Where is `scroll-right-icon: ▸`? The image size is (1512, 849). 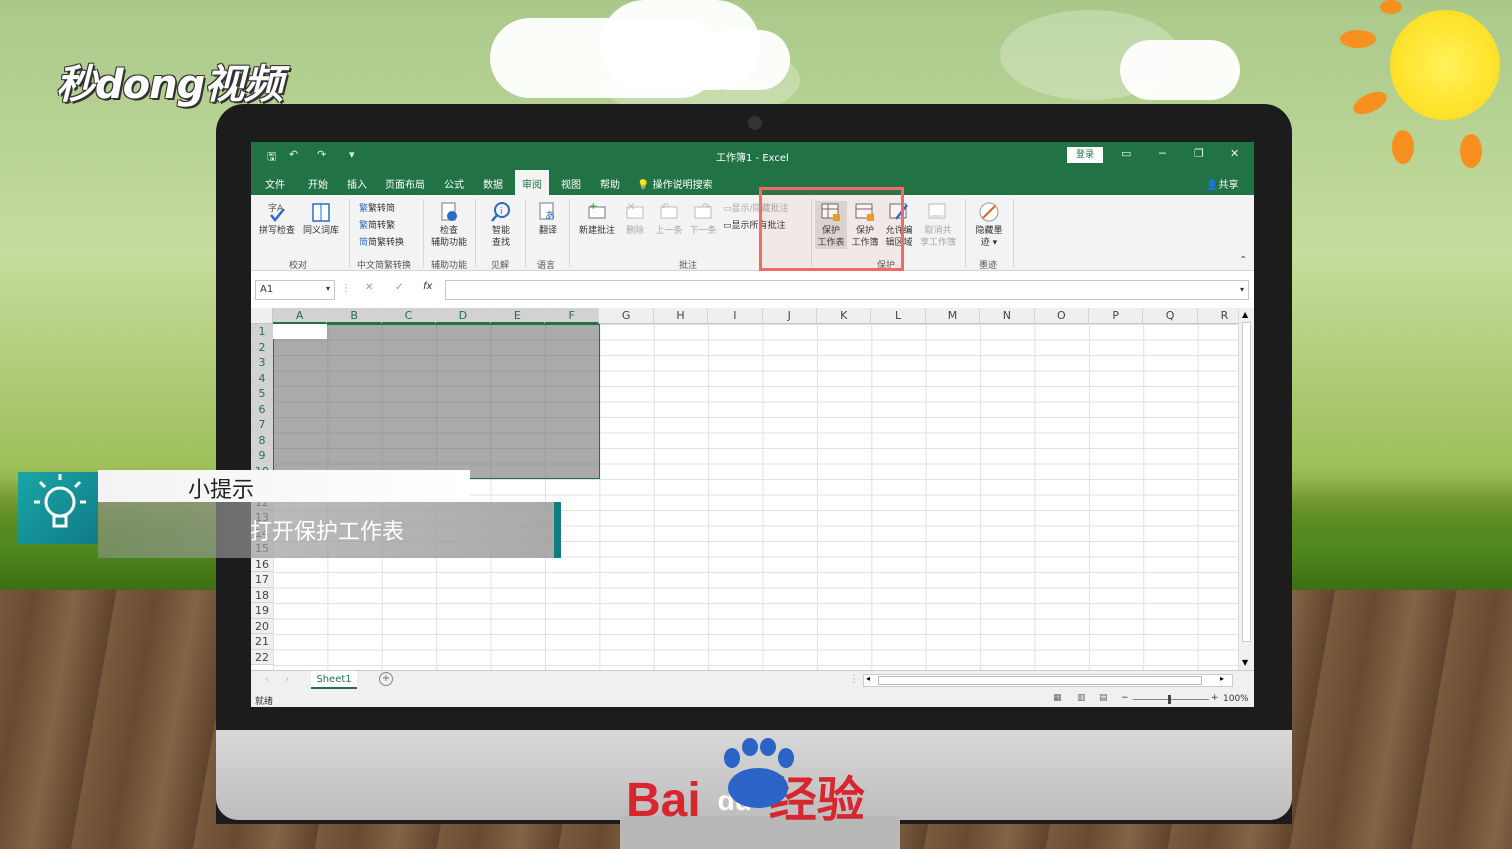 scroll-right-icon: ▸ is located at coordinates (1222, 678).